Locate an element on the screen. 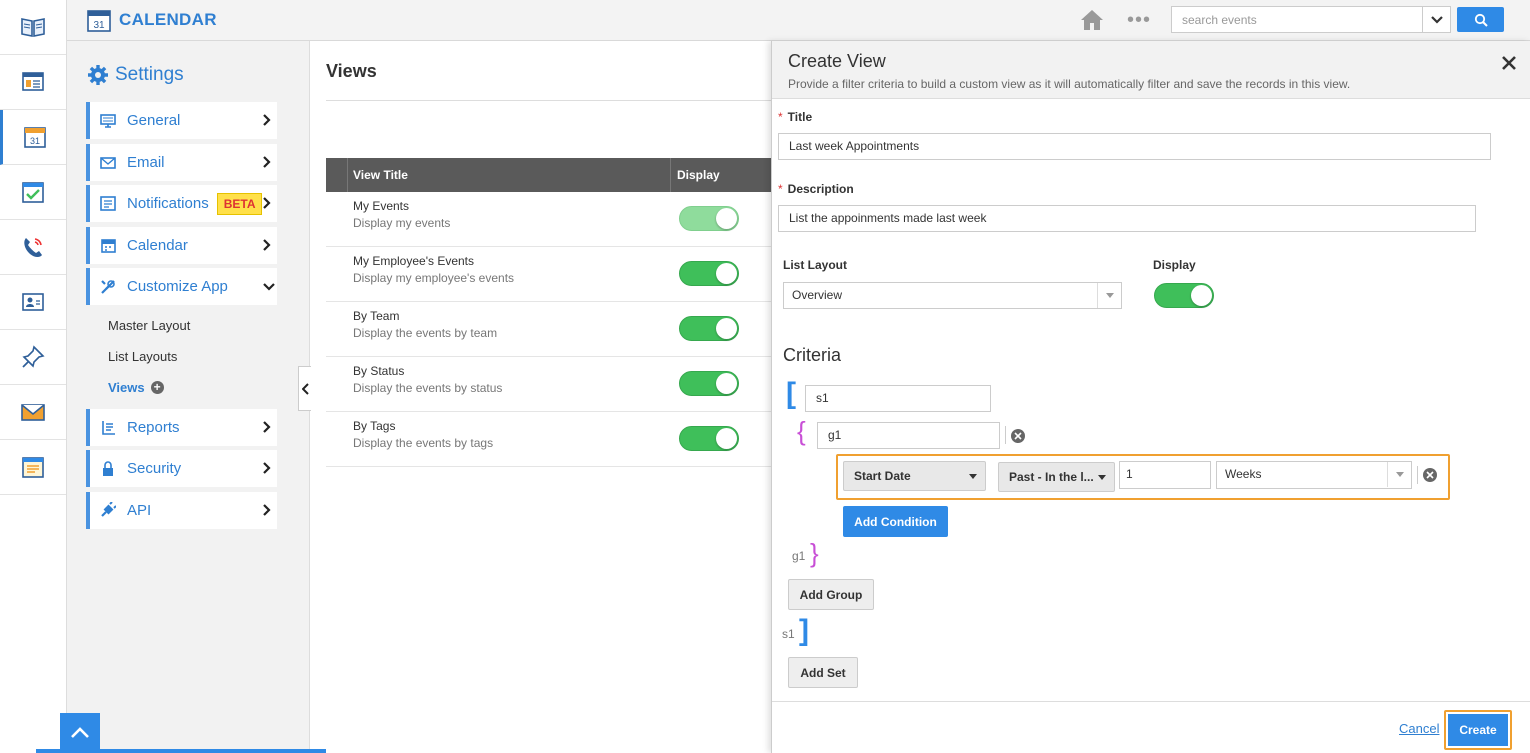 This screenshot has width=1530, height=753. column-header-view-title: View Title is located at coordinates (509, 175).